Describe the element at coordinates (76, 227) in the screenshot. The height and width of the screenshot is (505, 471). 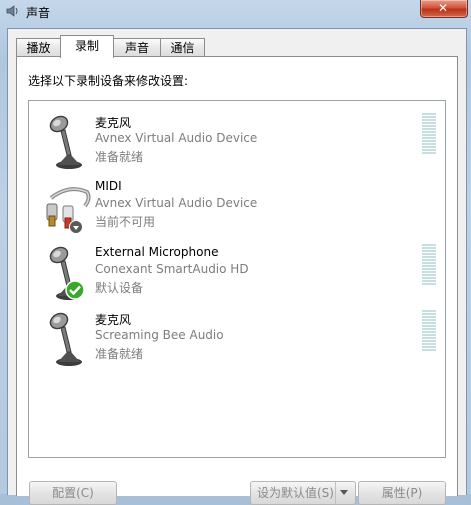
I see `down-arrow-badge-icon` at that location.